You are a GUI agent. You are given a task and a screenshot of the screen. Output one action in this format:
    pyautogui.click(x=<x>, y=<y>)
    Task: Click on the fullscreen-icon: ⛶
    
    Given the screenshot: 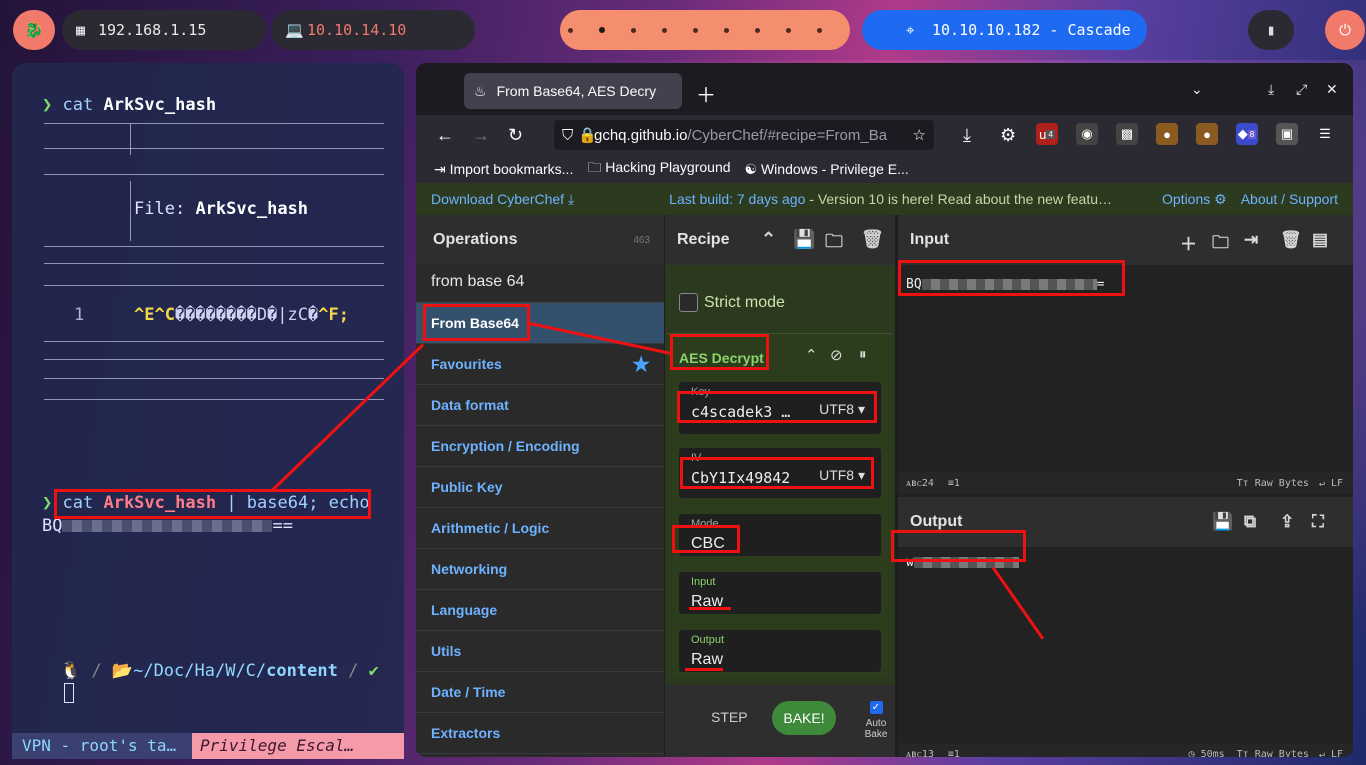 What is the action you would take?
    pyautogui.click(x=1318, y=522)
    